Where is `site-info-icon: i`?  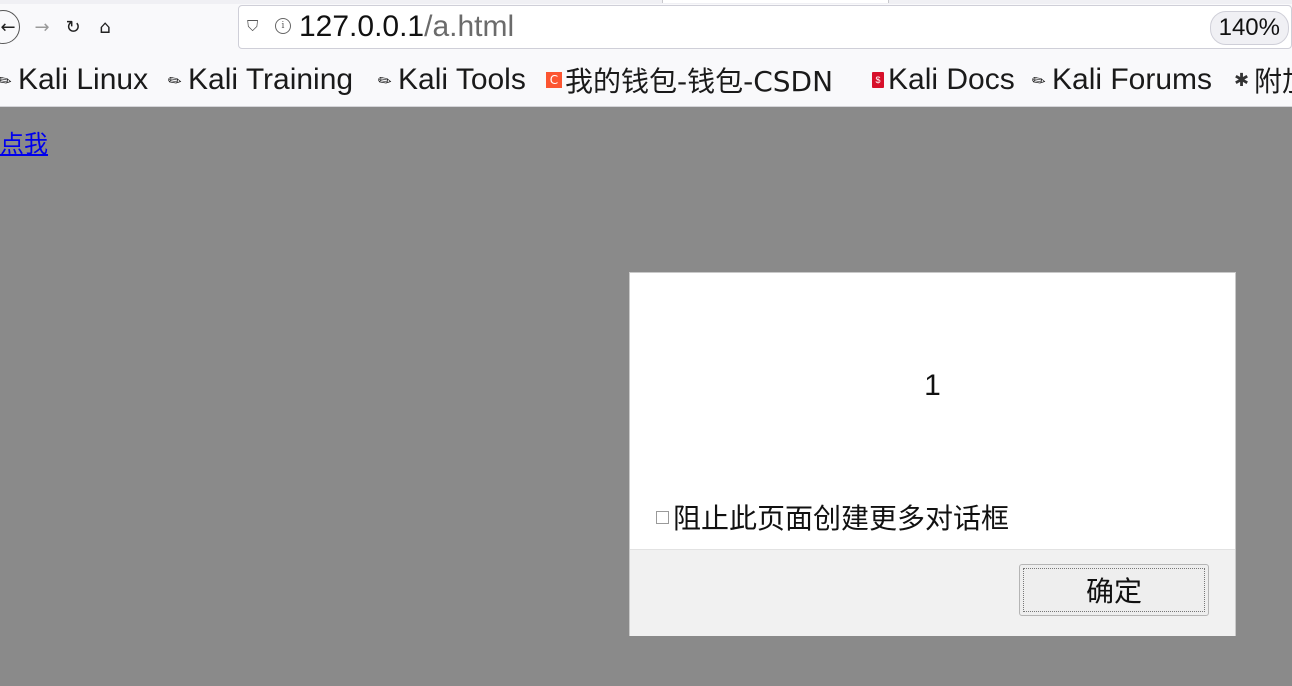
site-info-icon: i is located at coordinates (283, 26).